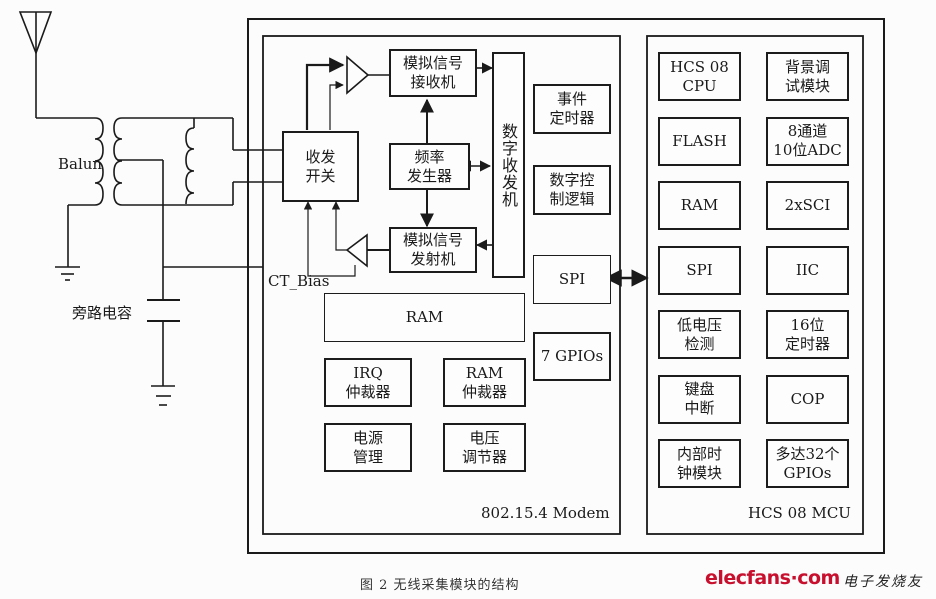 Image resolution: width=936 pixels, height=599 pixels. Describe the element at coordinates (484, 382) in the screenshot. I see `ram-arbiter-block: RAM 仲裁器` at that location.